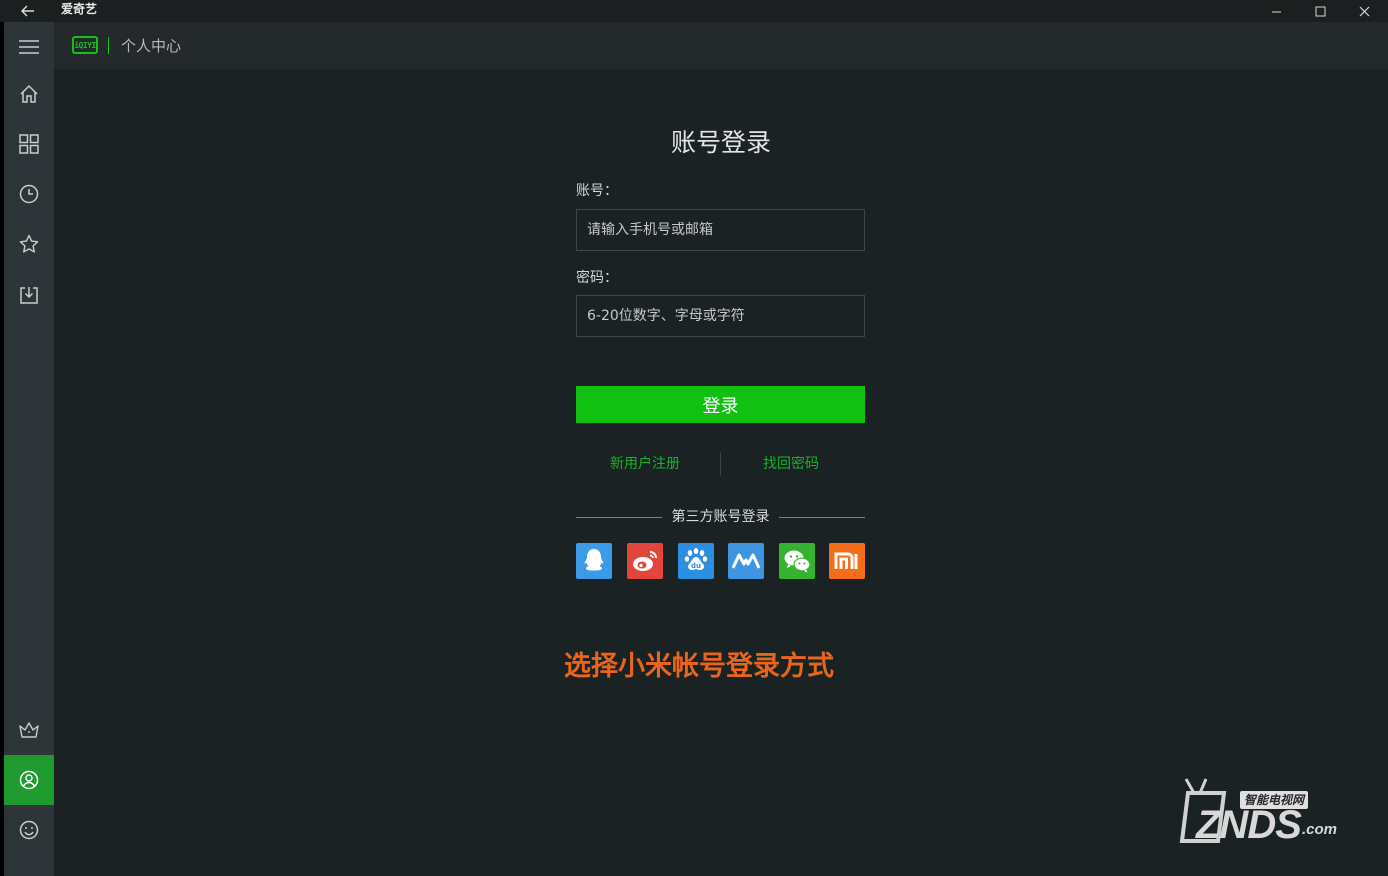 The height and width of the screenshot is (876, 1388). I want to click on header-divider, so click(108, 45).